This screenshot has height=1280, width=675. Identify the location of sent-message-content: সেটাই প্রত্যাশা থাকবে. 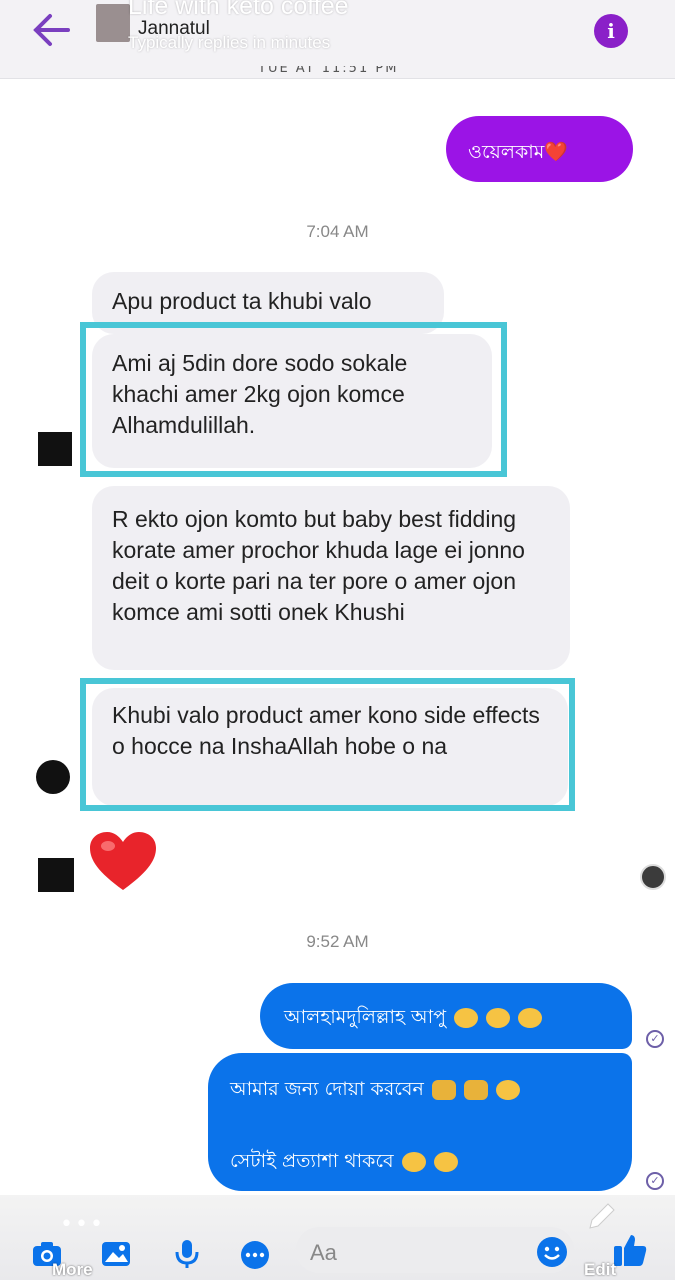
(344, 1163).